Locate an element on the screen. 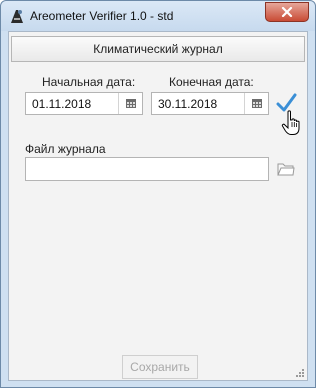  save-button: Сохранить is located at coordinates (160, 367).